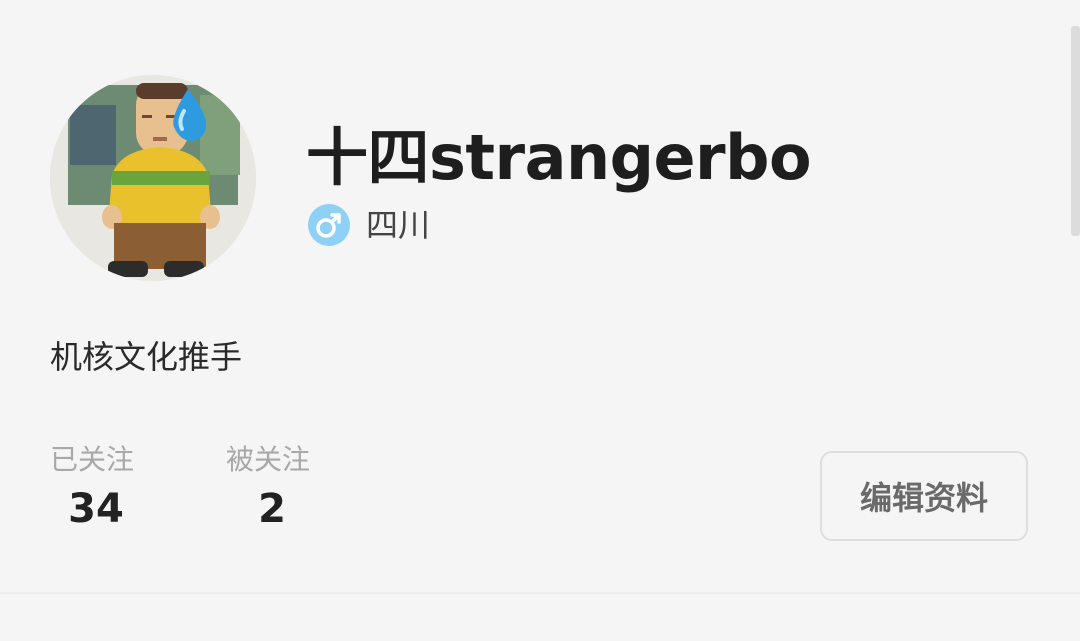 The width and height of the screenshot is (1080, 641). What do you see at coordinates (146, 357) in the screenshot?
I see `bio: 机核文化推手` at bounding box center [146, 357].